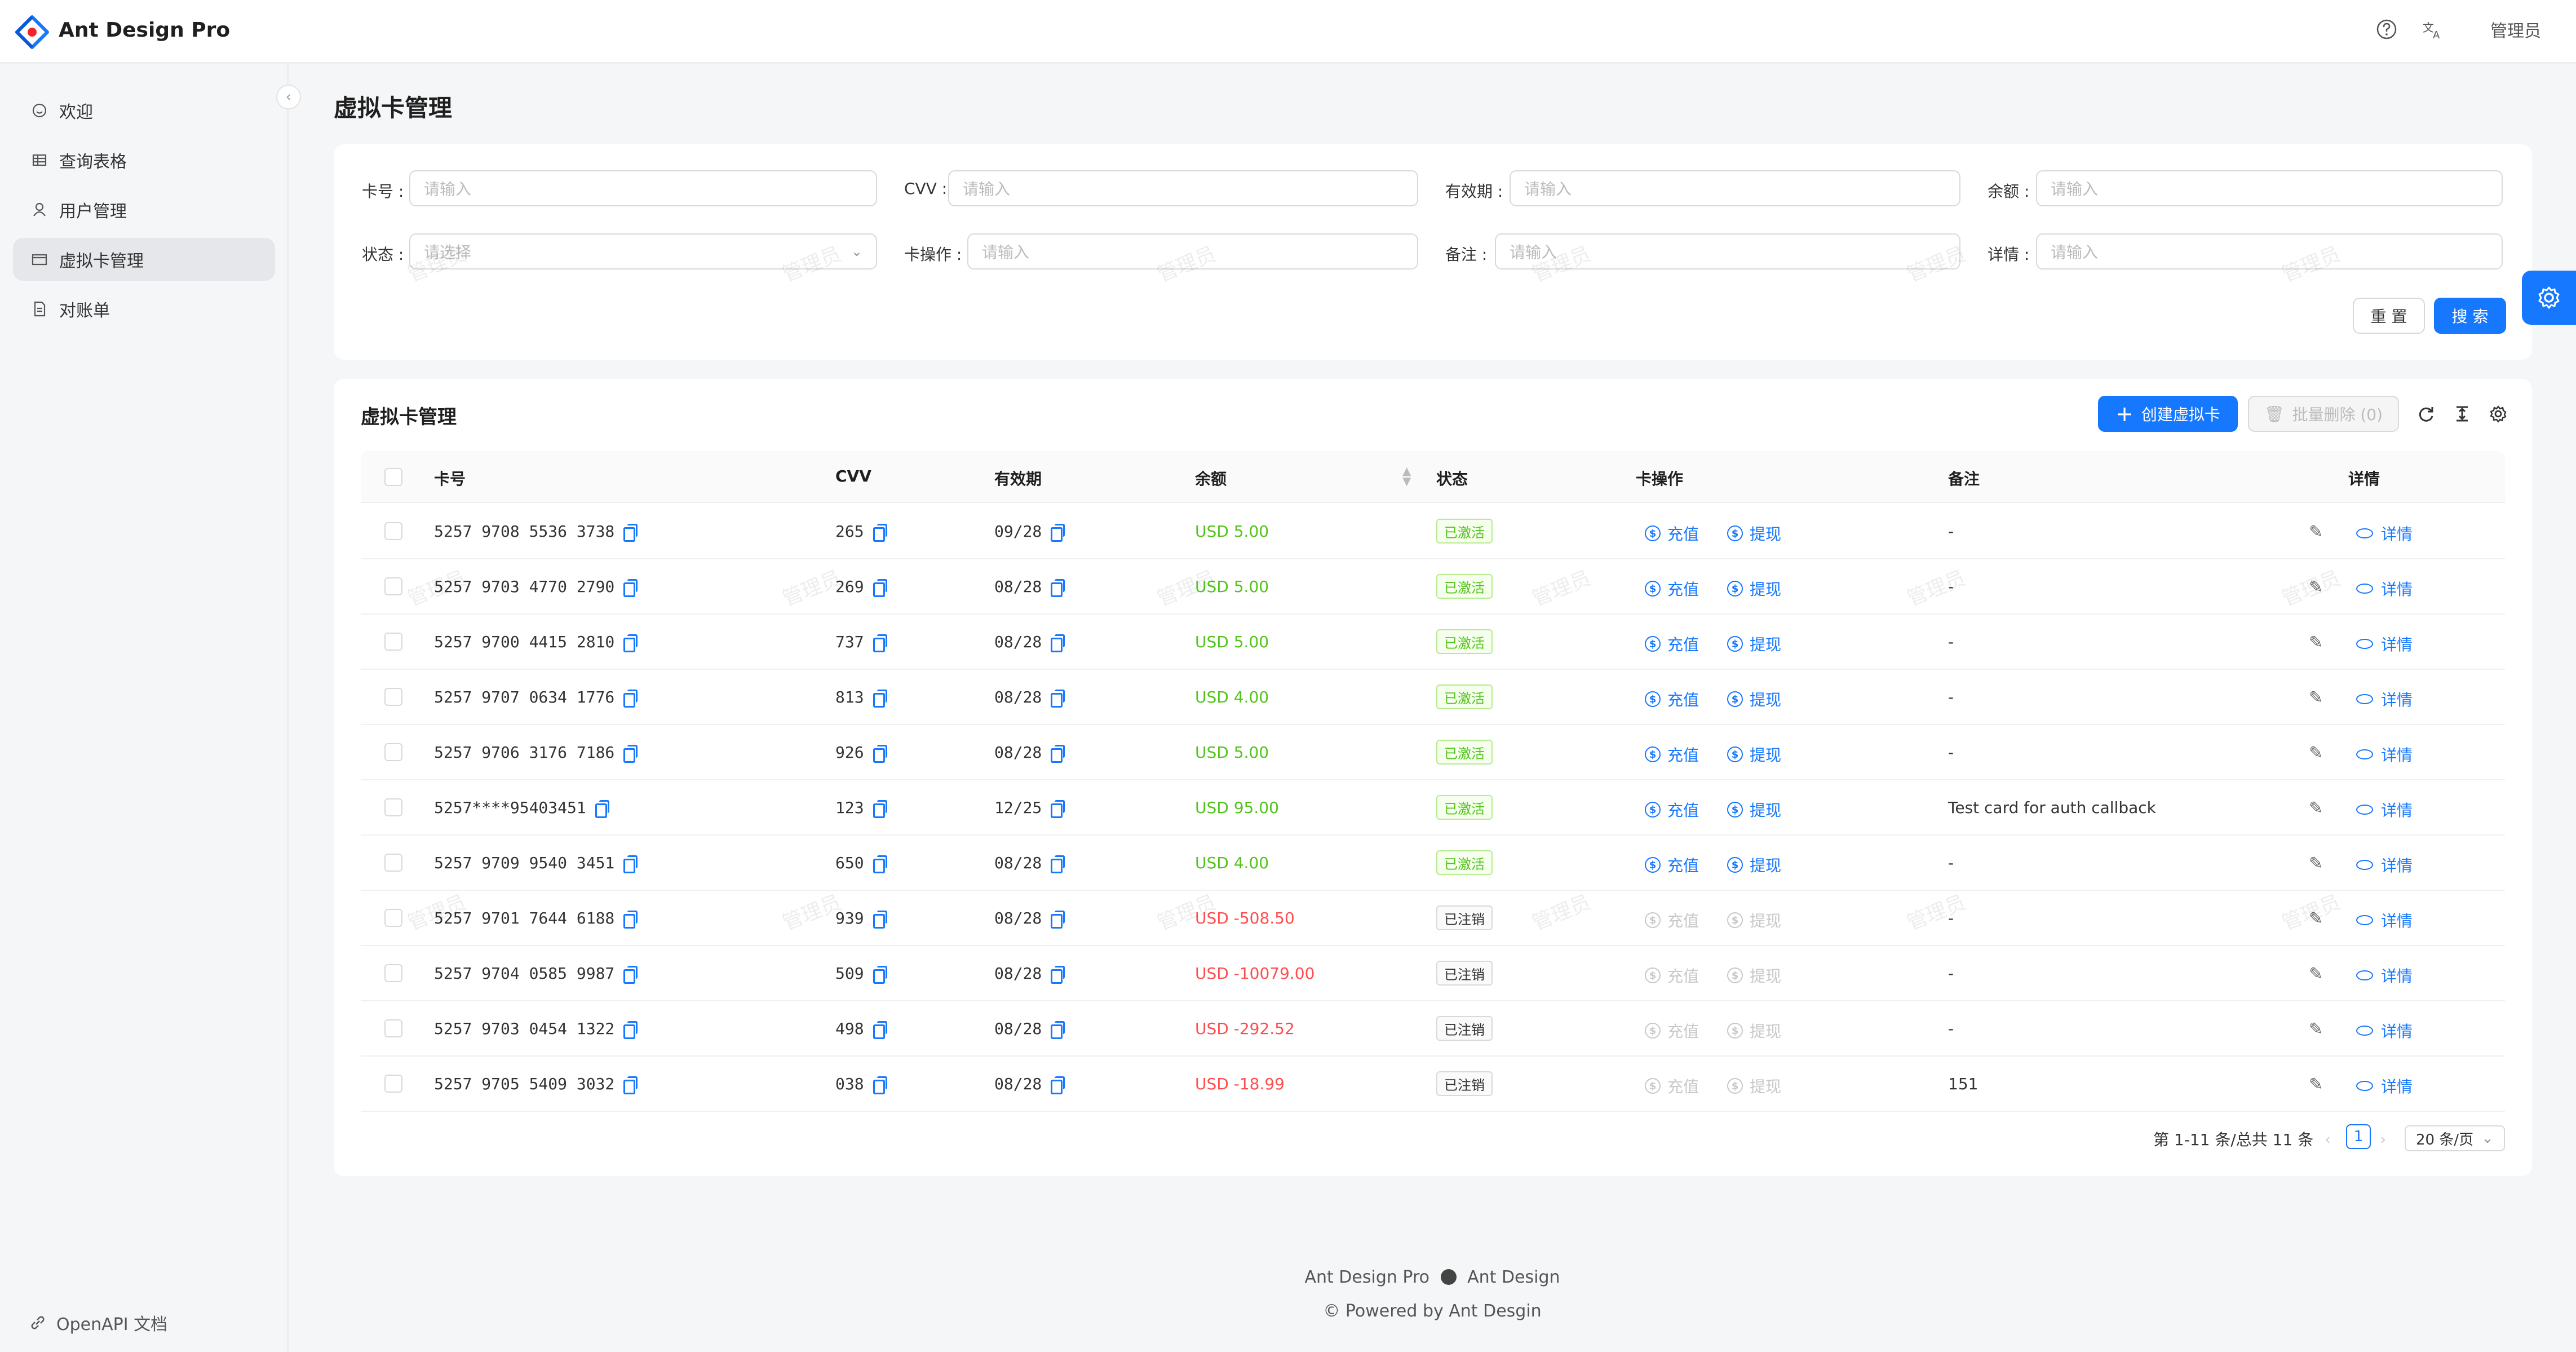  Describe the element at coordinates (1183, 188) in the screenshot. I see `cvv-input: 请输入` at that location.